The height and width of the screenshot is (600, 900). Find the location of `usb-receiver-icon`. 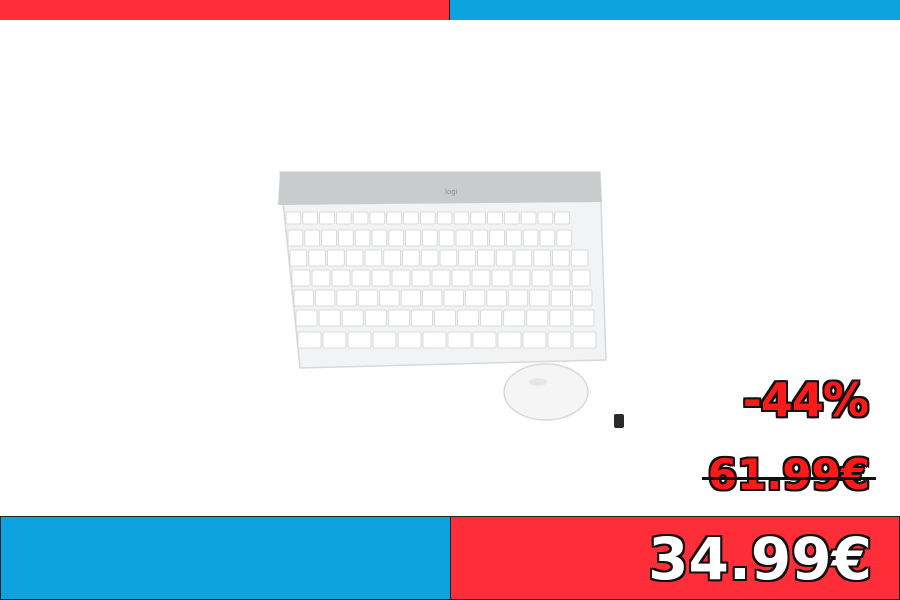

usb-receiver-icon is located at coordinates (619, 421).